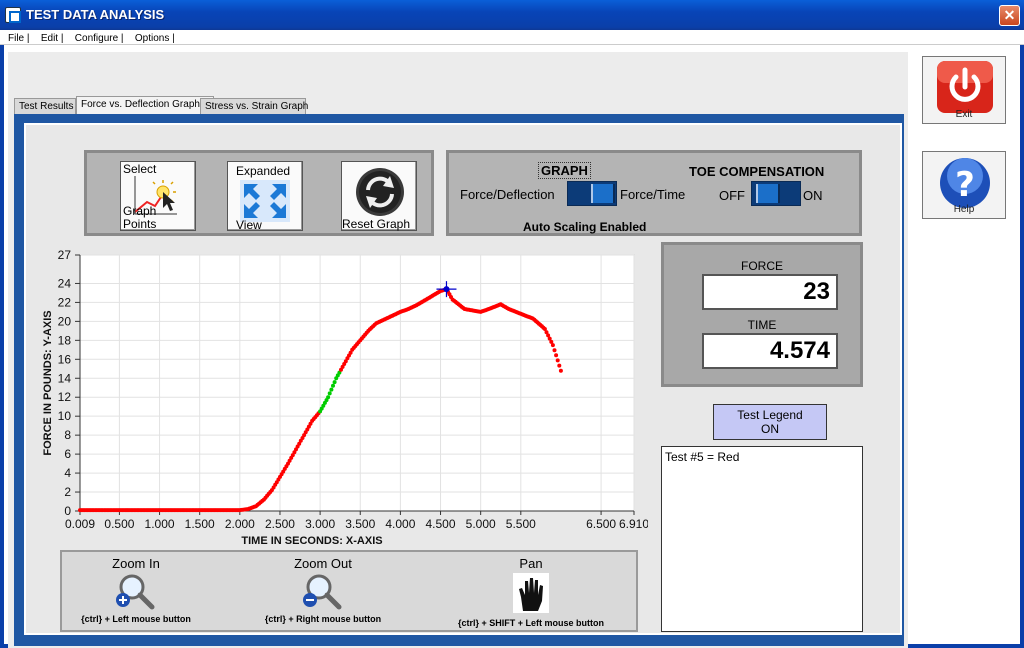 This screenshot has height=648, width=1024. Describe the element at coordinates (48, 382) in the screenshot. I see `y-axis-label: FORCE IN POUNDS: Y-AXIS` at that location.